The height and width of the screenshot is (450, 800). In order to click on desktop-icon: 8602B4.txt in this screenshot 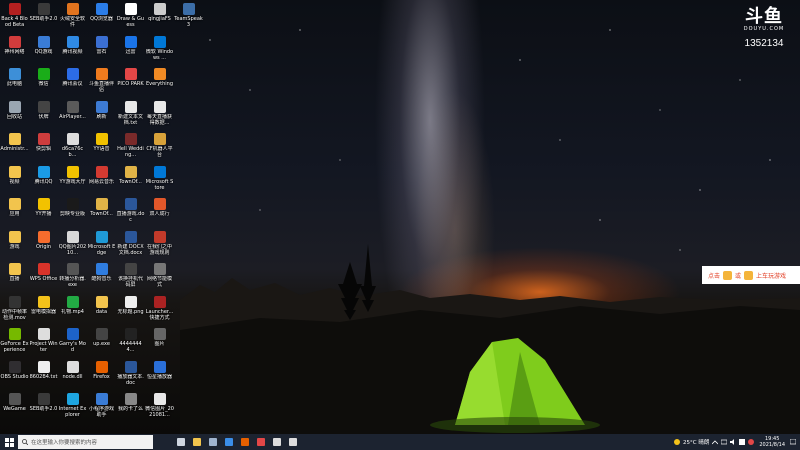, I will do `click(43, 376)`.